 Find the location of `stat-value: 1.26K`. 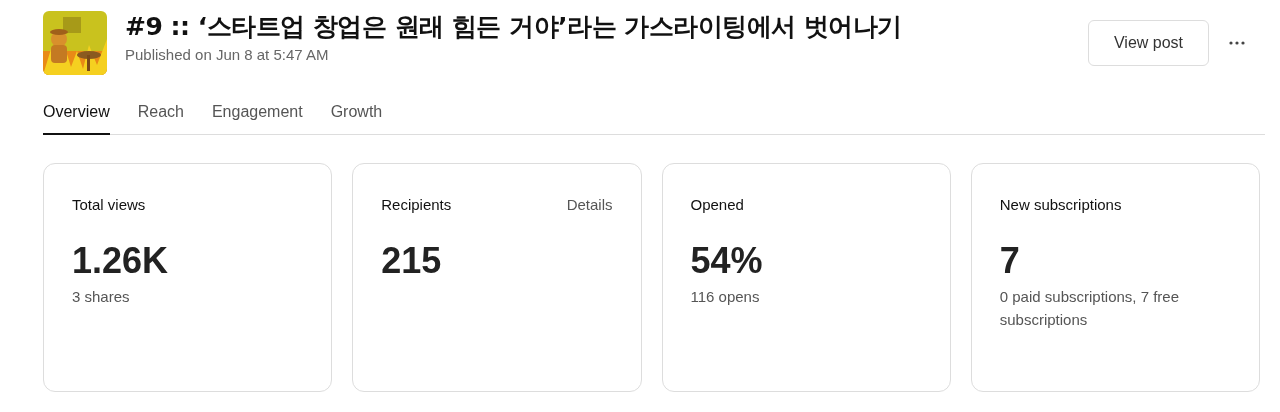

stat-value: 1.26K is located at coordinates (121, 260).